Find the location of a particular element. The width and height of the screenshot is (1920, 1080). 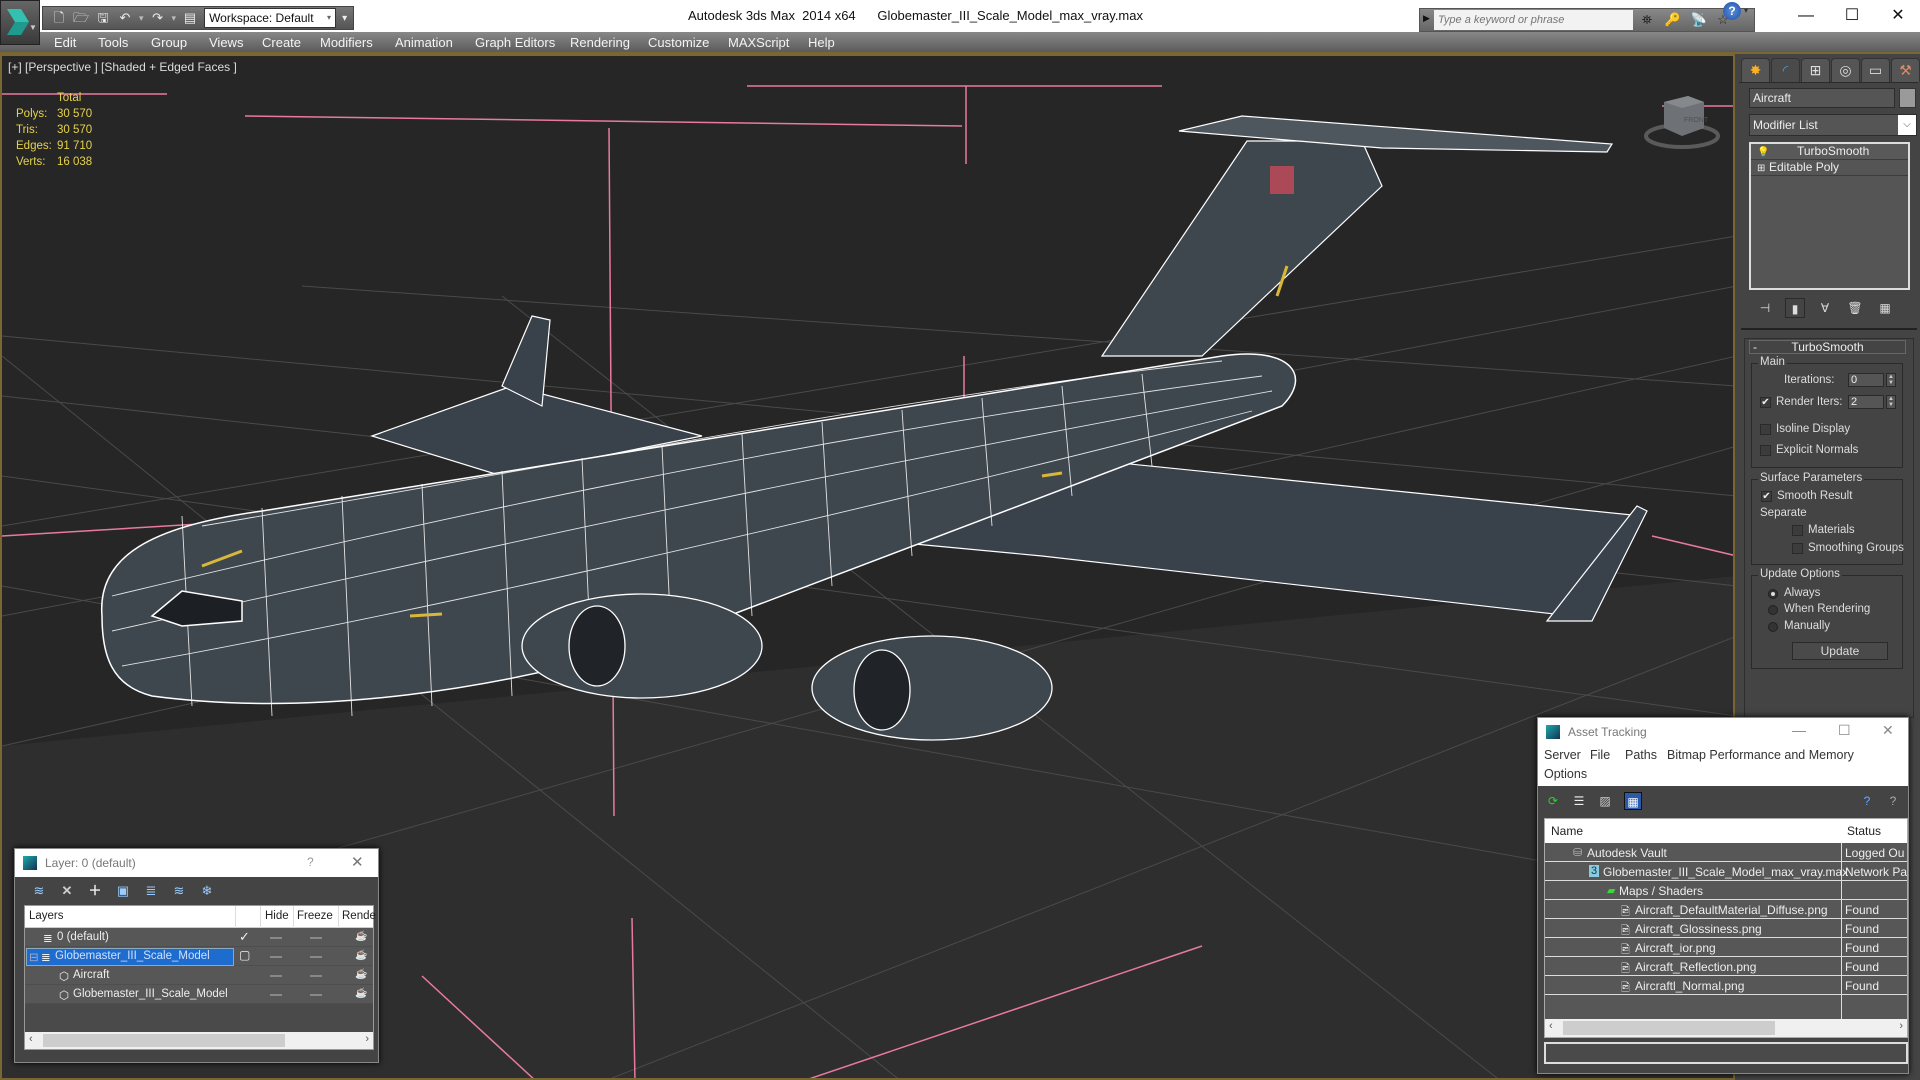

menu-server: Server is located at coordinates (1562, 755).